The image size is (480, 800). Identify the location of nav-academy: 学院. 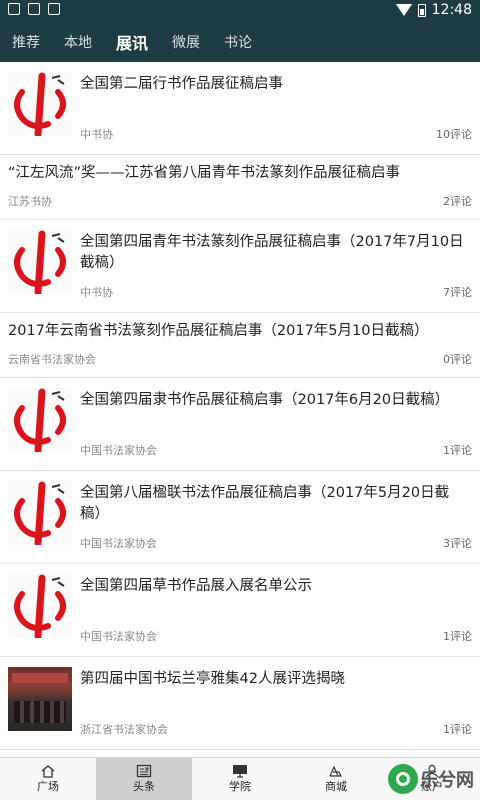
(240, 779).